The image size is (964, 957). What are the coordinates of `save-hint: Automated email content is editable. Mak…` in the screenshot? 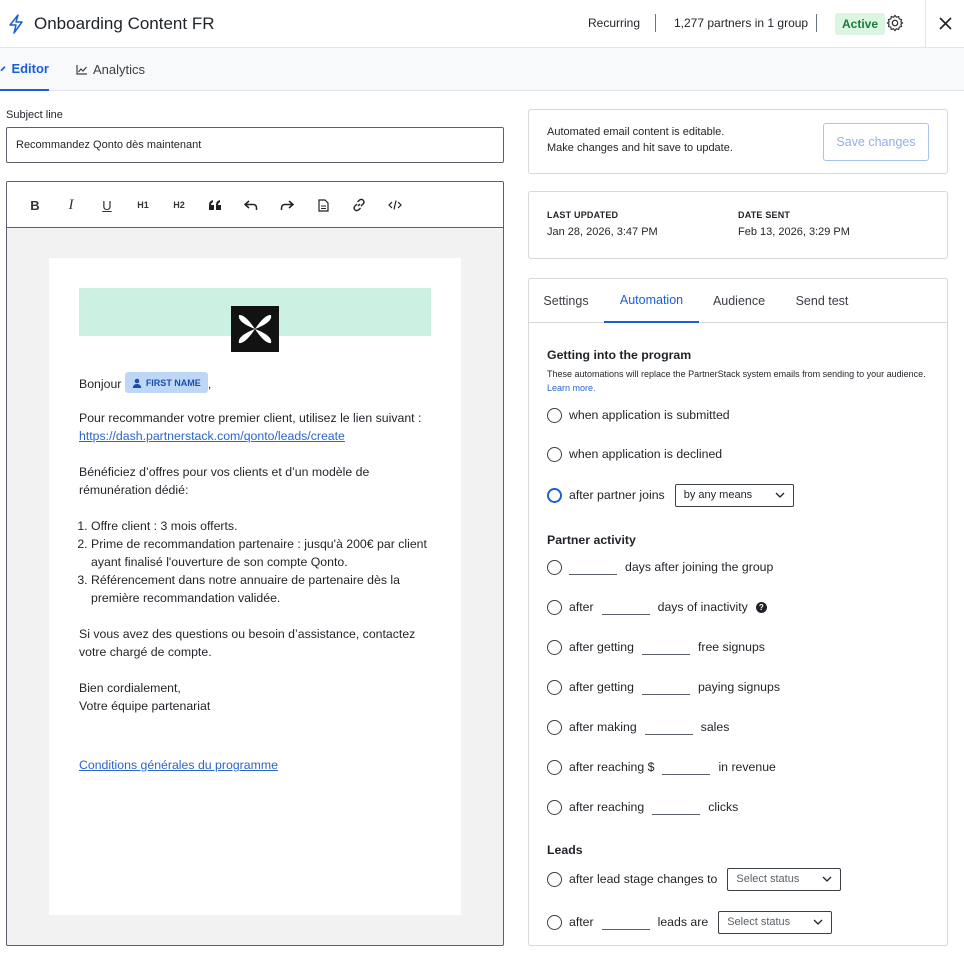 It's located at (640, 140).